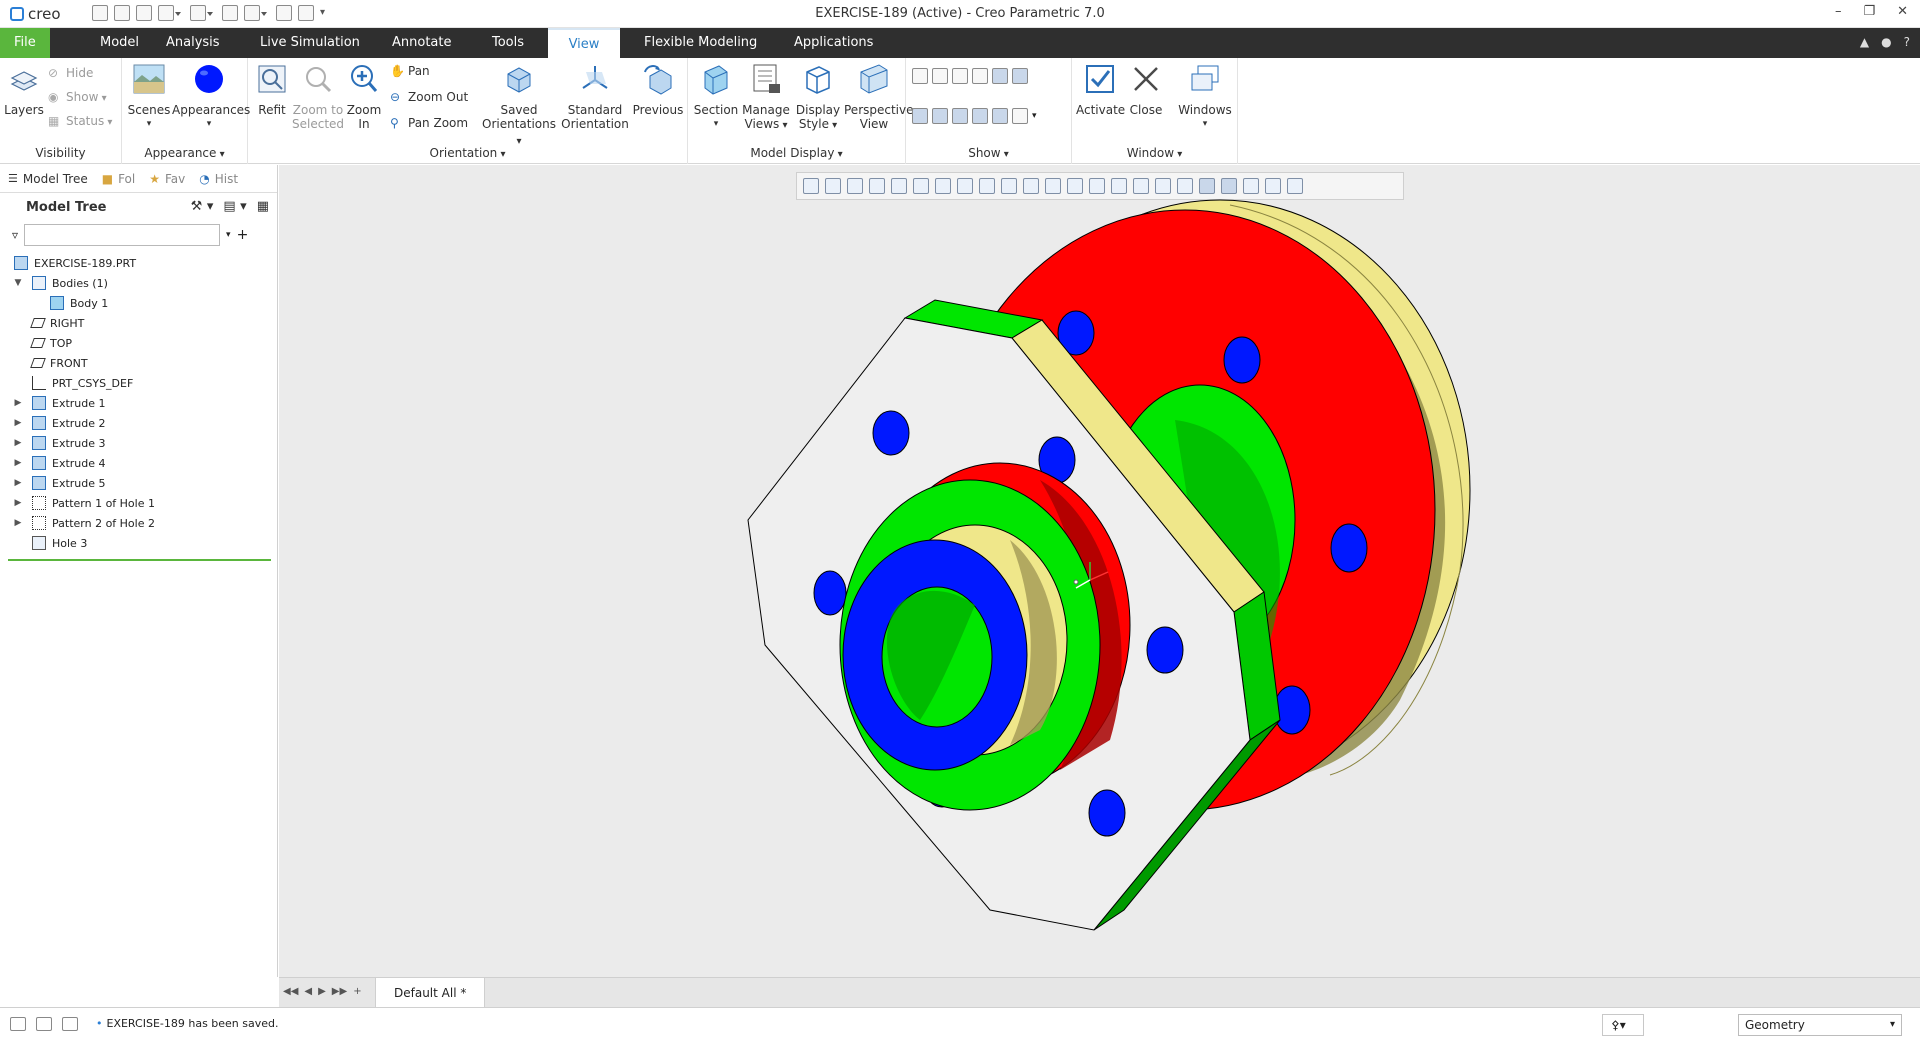  What do you see at coordinates (357, 991) in the screenshot?
I see `add-tab-icon: +` at bounding box center [357, 991].